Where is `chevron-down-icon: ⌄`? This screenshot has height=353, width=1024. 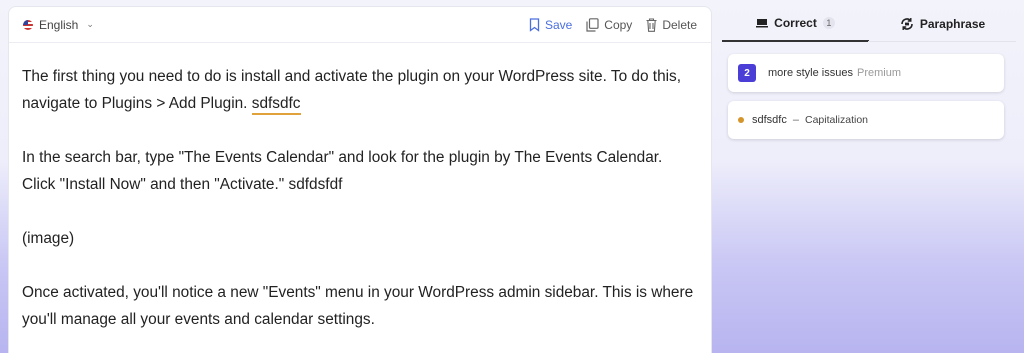
chevron-down-icon: ⌄ is located at coordinates (90, 24).